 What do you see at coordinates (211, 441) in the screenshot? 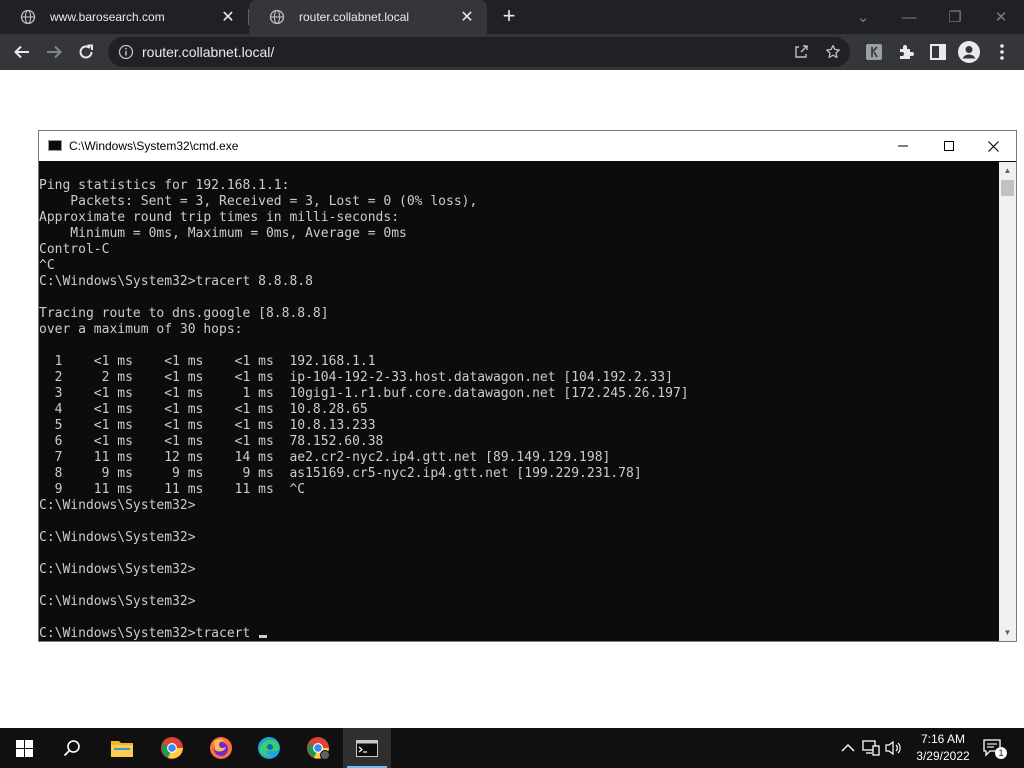
I see `console-line: 6 <1 ms <1 ms <1 ms 78.152.60.38` at bounding box center [211, 441].